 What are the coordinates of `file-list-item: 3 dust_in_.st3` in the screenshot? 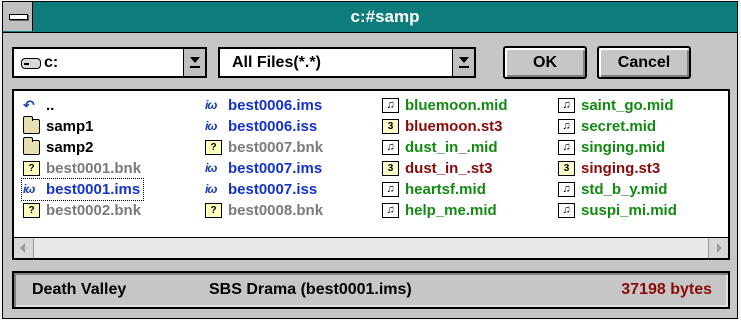 It's located at (437, 168).